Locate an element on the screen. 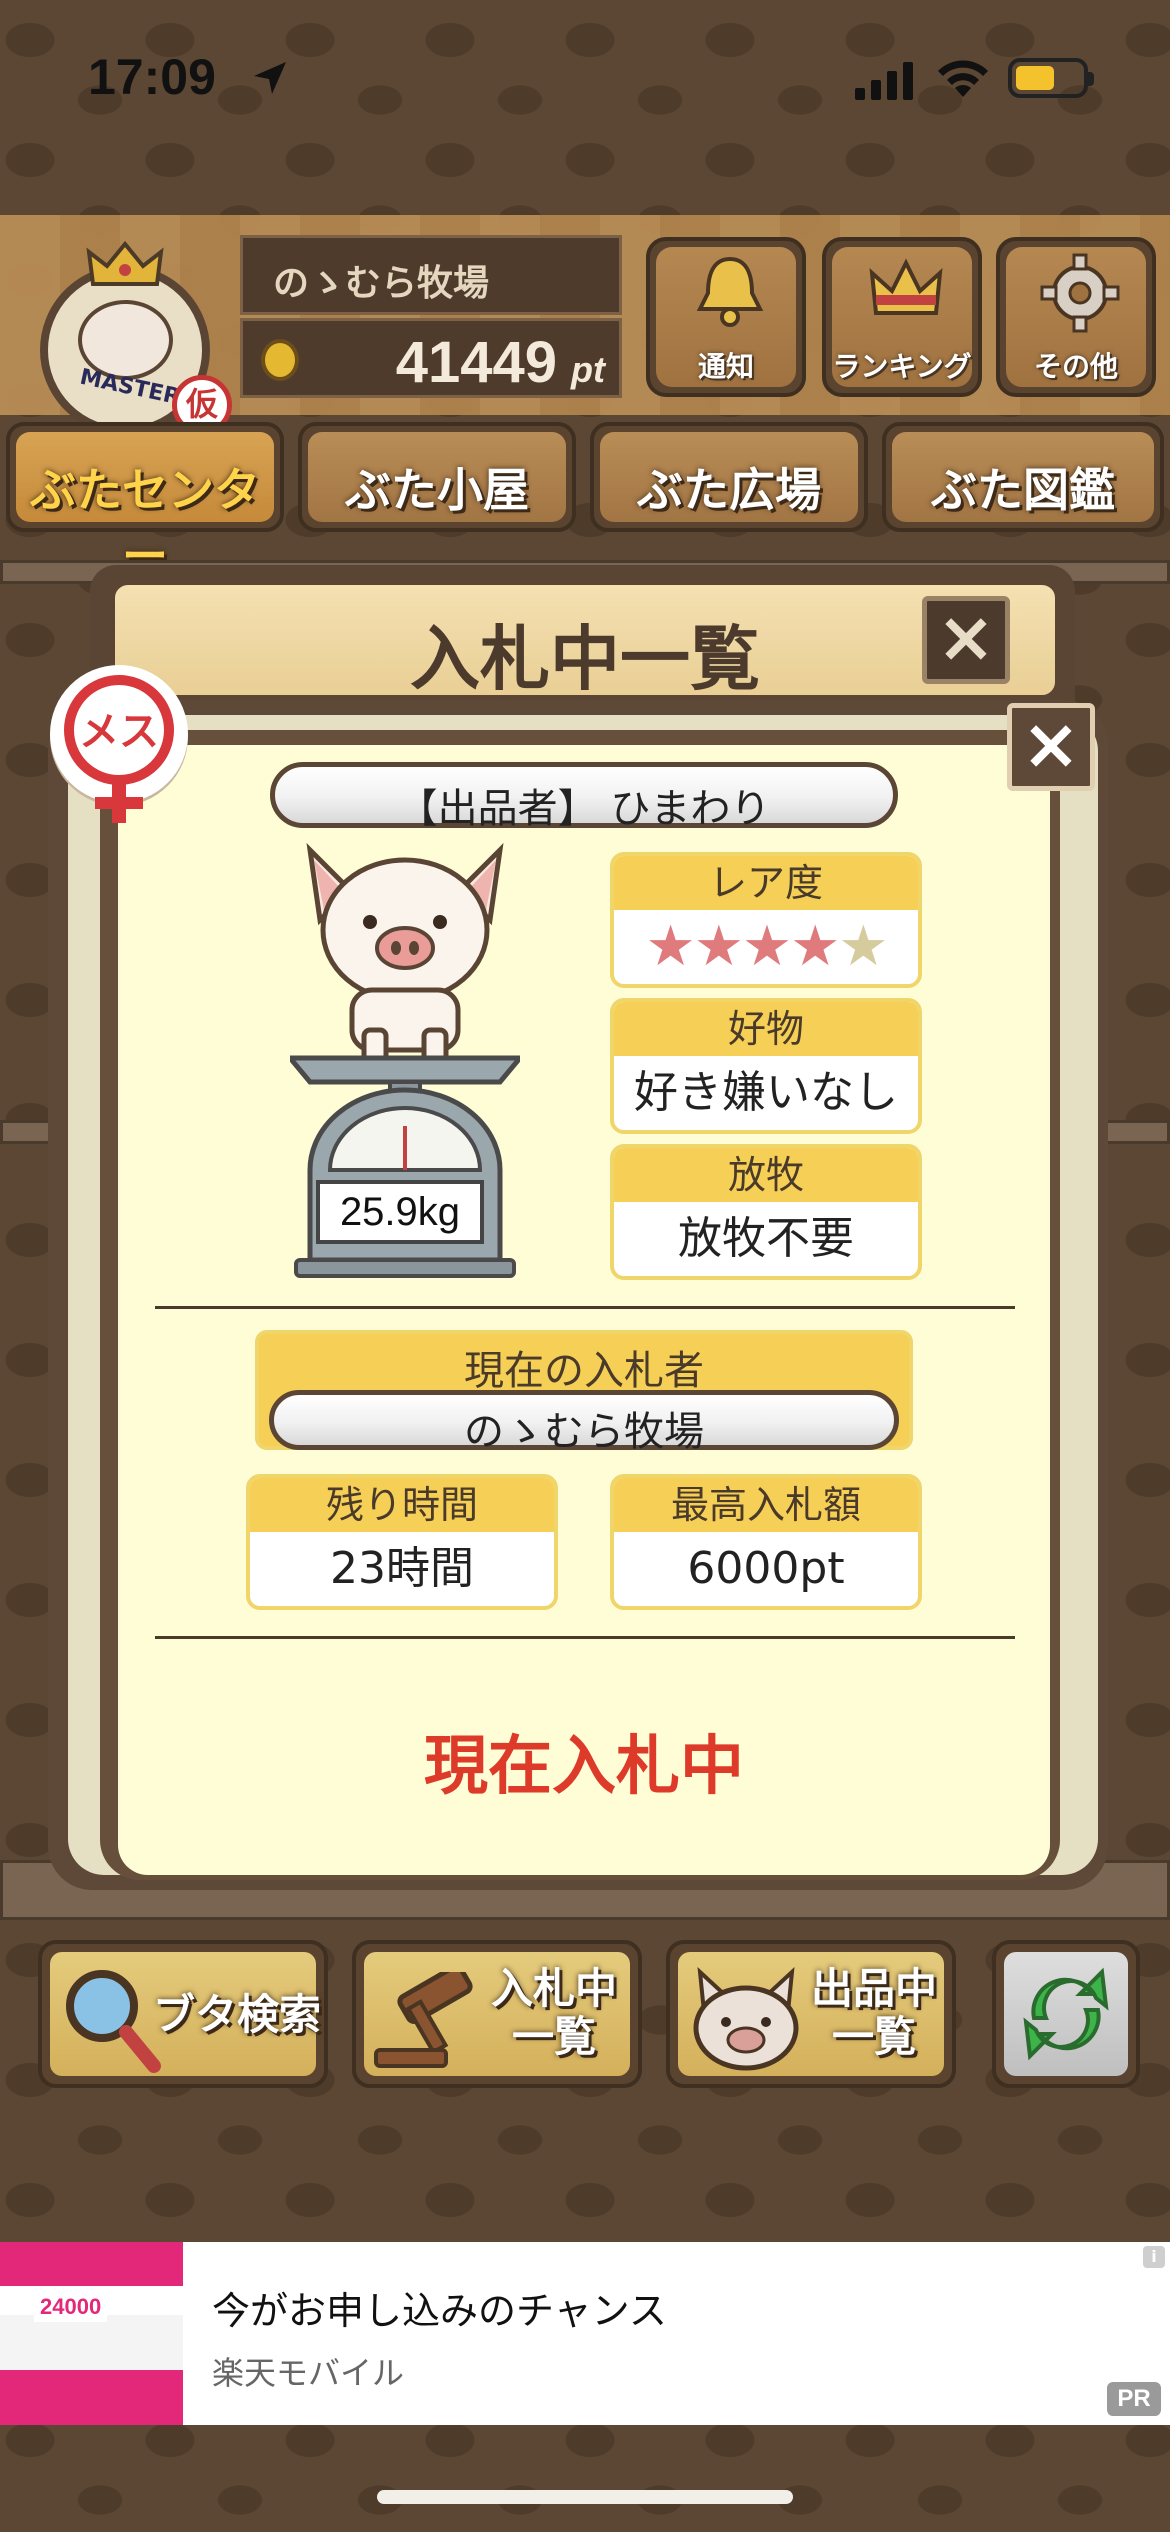 This screenshot has height=2532, width=1170. seller-name-pill: 【出品者】 ひまわり is located at coordinates (584, 797).